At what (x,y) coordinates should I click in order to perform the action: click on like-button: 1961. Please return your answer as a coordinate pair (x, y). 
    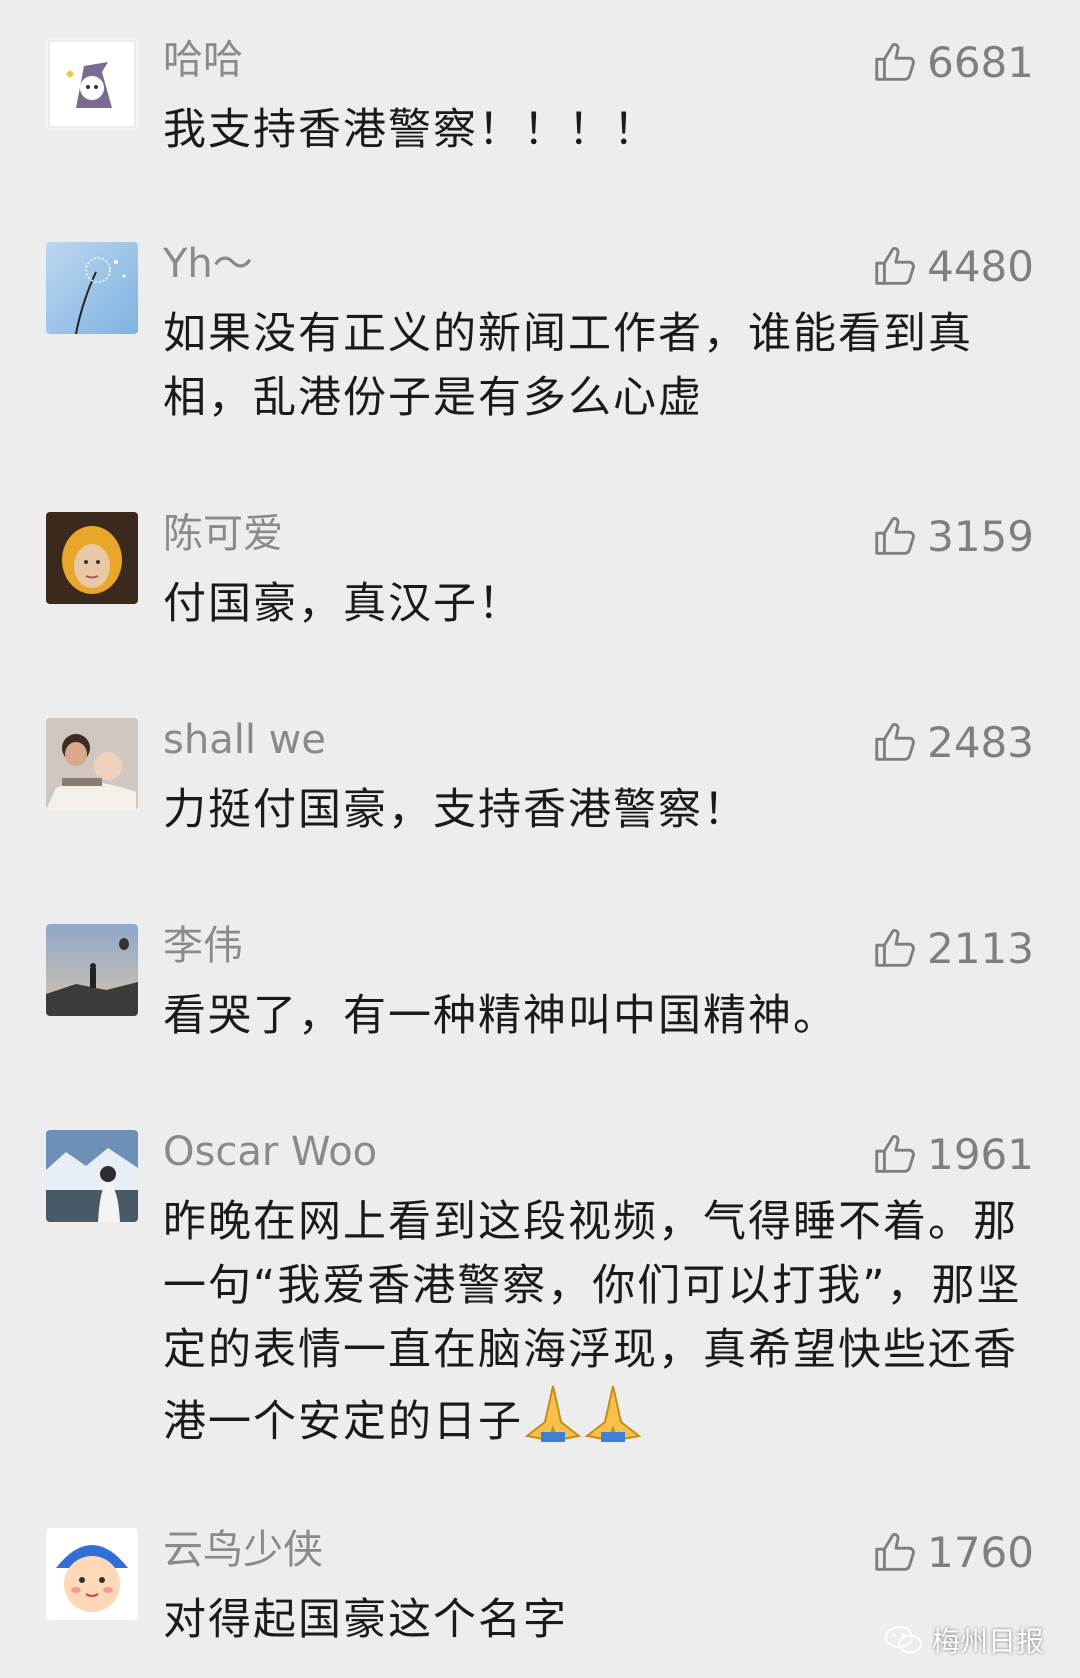
    Looking at the image, I should click on (952, 1154).